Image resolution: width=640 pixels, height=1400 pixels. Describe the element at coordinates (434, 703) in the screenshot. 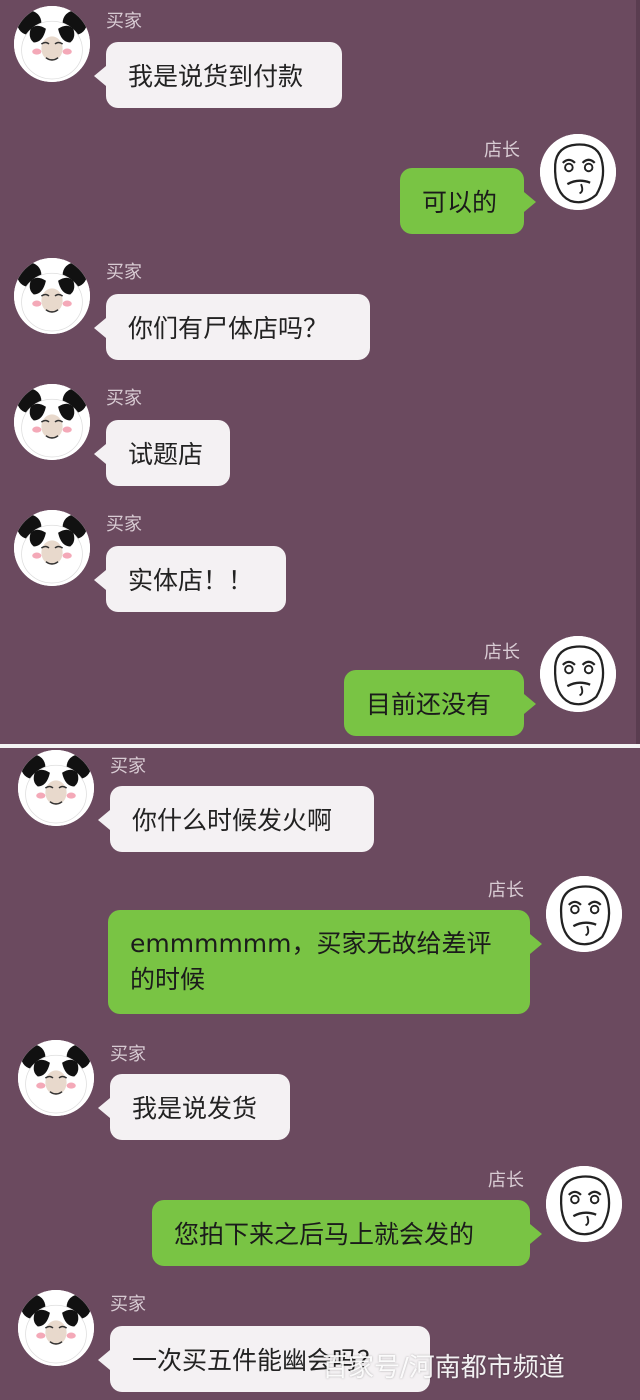

I see `message-bubble-owner: 目前还没有` at that location.